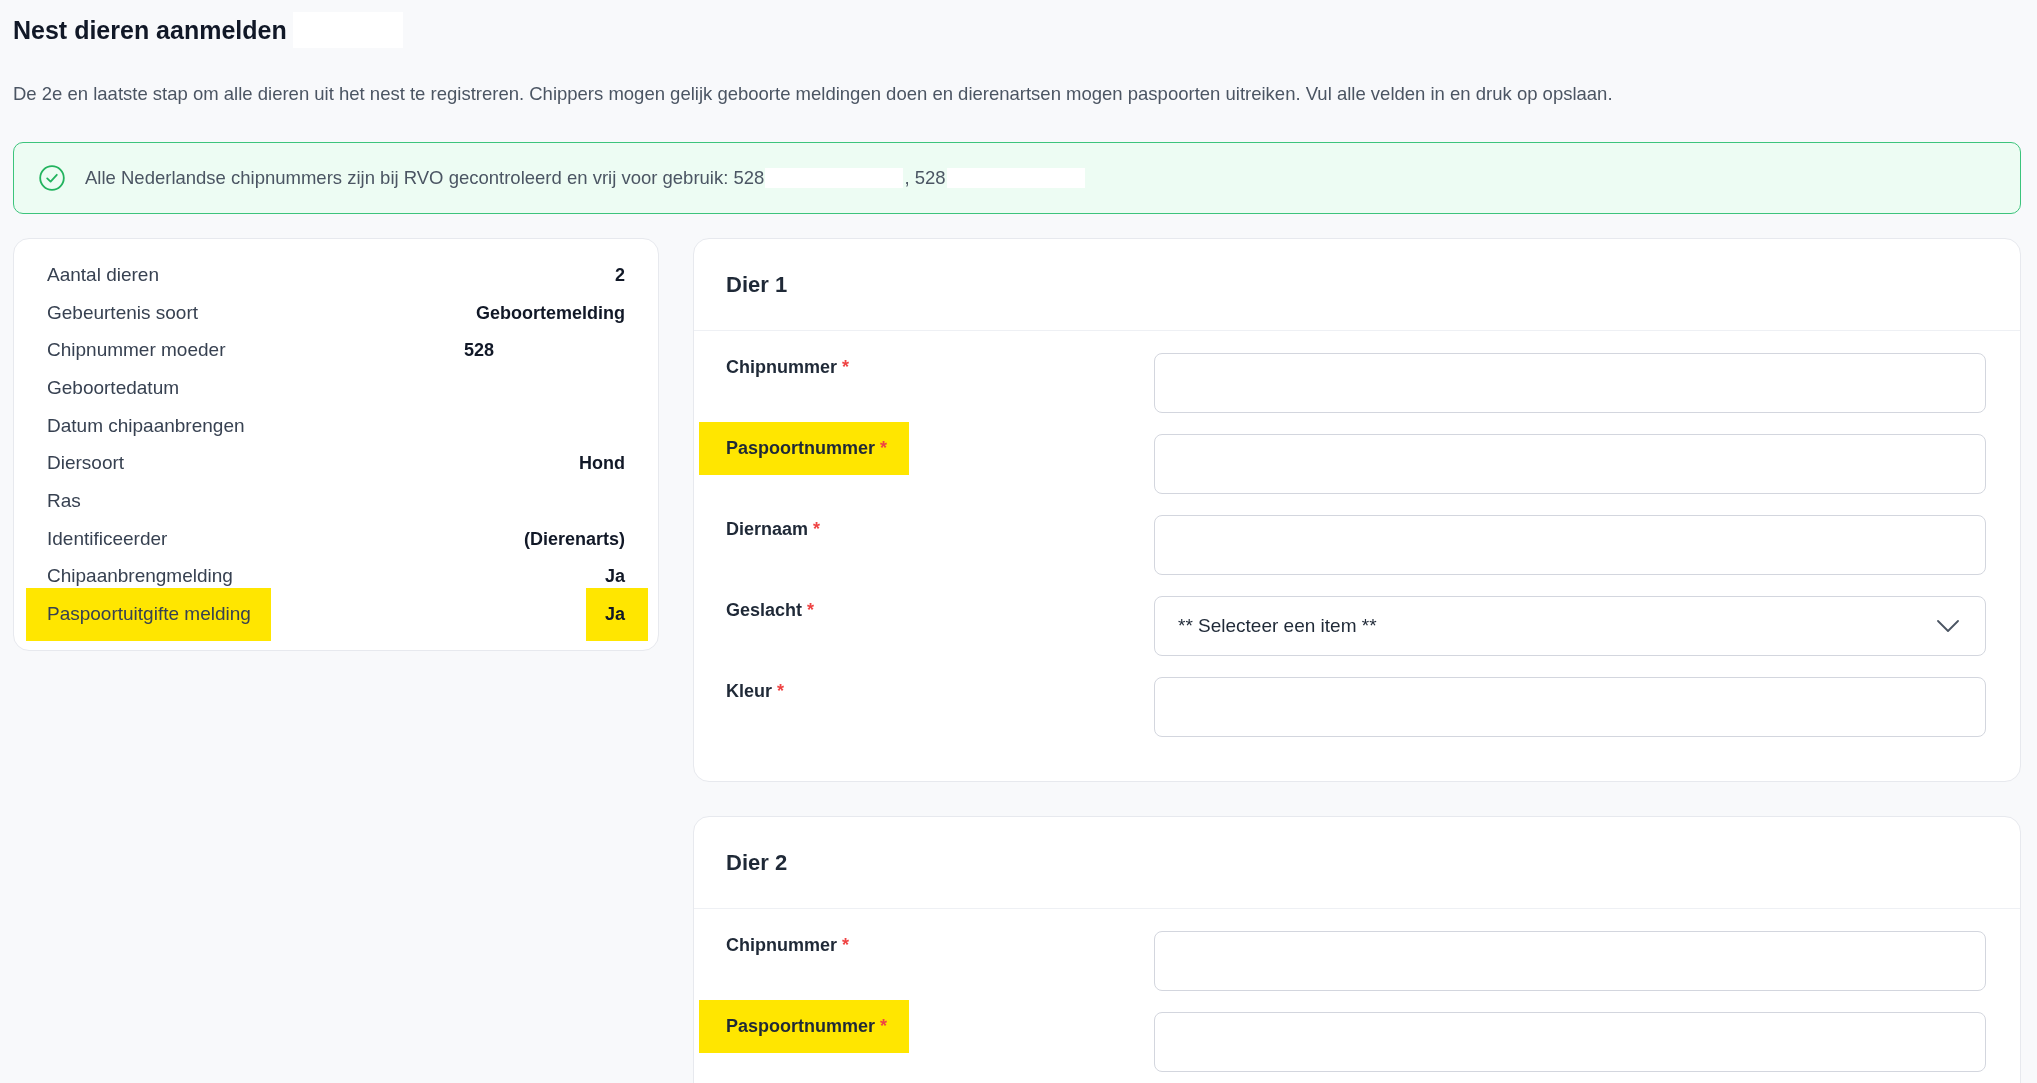  Describe the element at coordinates (52, 178) in the screenshot. I see `check-circle-icon` at that location.